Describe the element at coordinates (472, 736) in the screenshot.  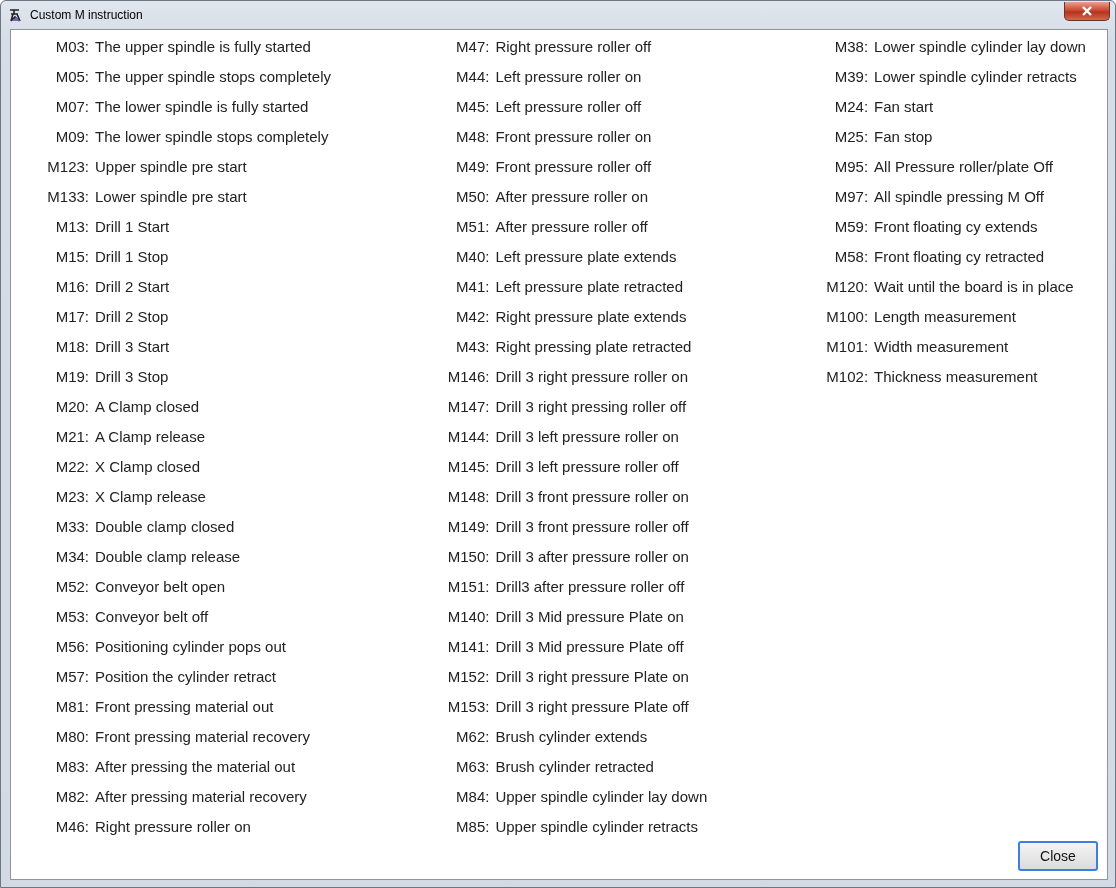
I see `m-code: M62:` at that location.